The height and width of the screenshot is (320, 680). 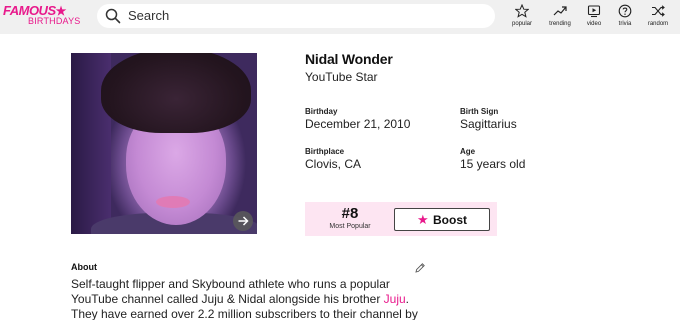 What do you see at coordinates (521, 24) in the screenshot?
I see `nav-popular-label: popular` at bounding box center [521, 24].